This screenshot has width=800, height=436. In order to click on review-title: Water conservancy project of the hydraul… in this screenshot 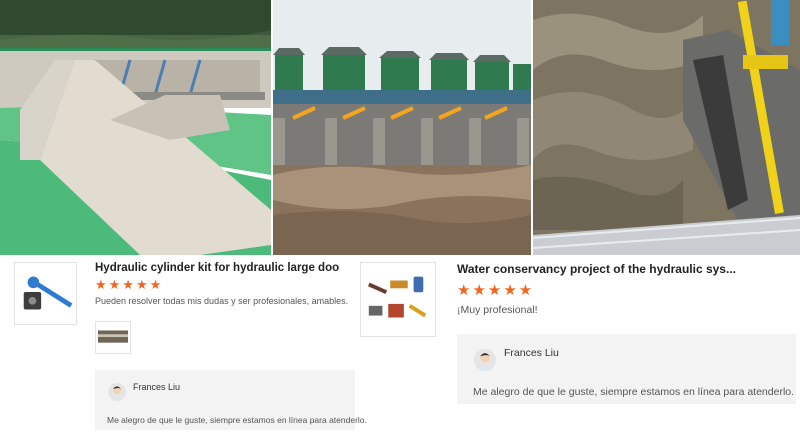, I will do `click(624, 269)`.